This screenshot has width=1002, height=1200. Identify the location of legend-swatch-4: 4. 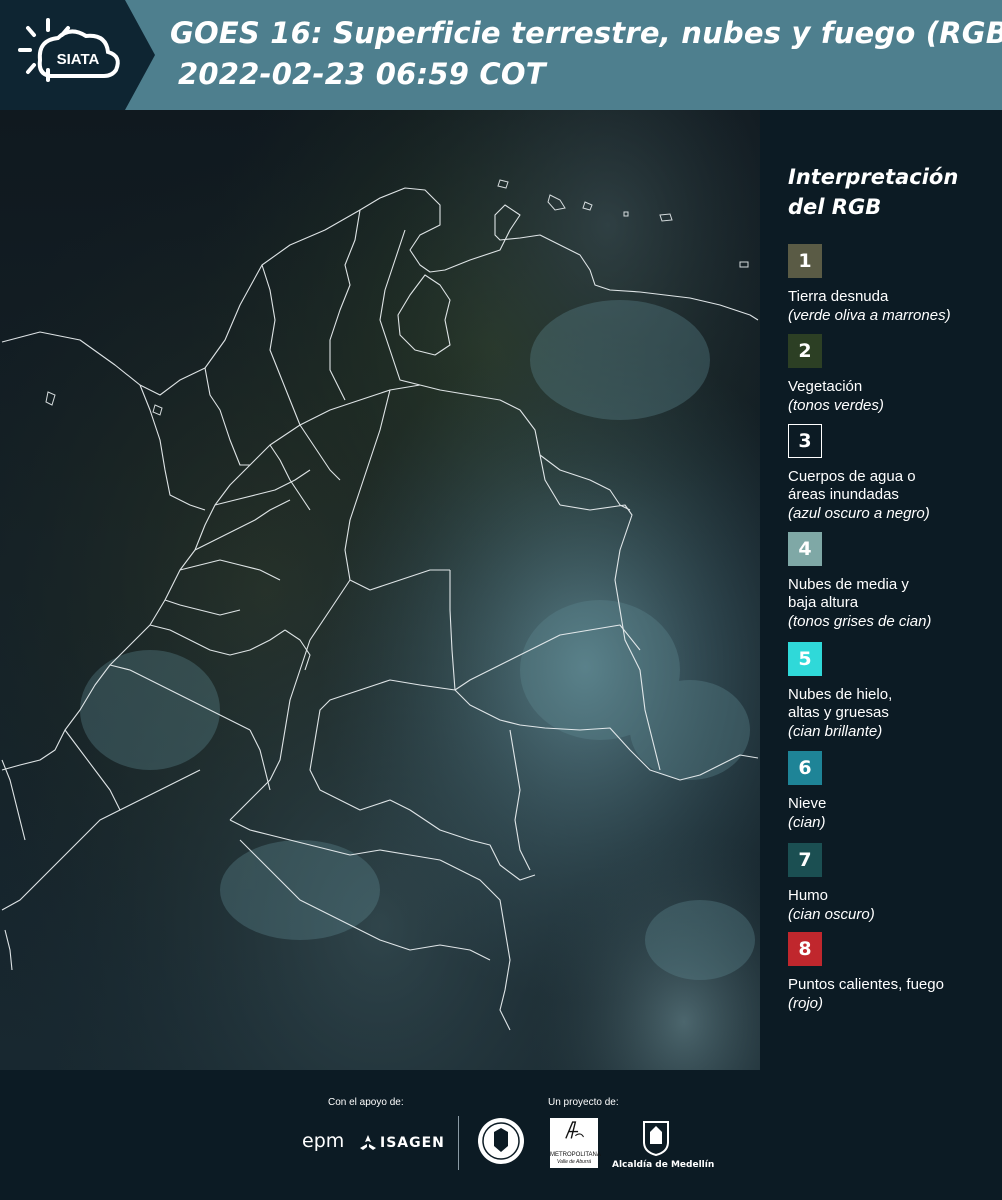
(805, 549).